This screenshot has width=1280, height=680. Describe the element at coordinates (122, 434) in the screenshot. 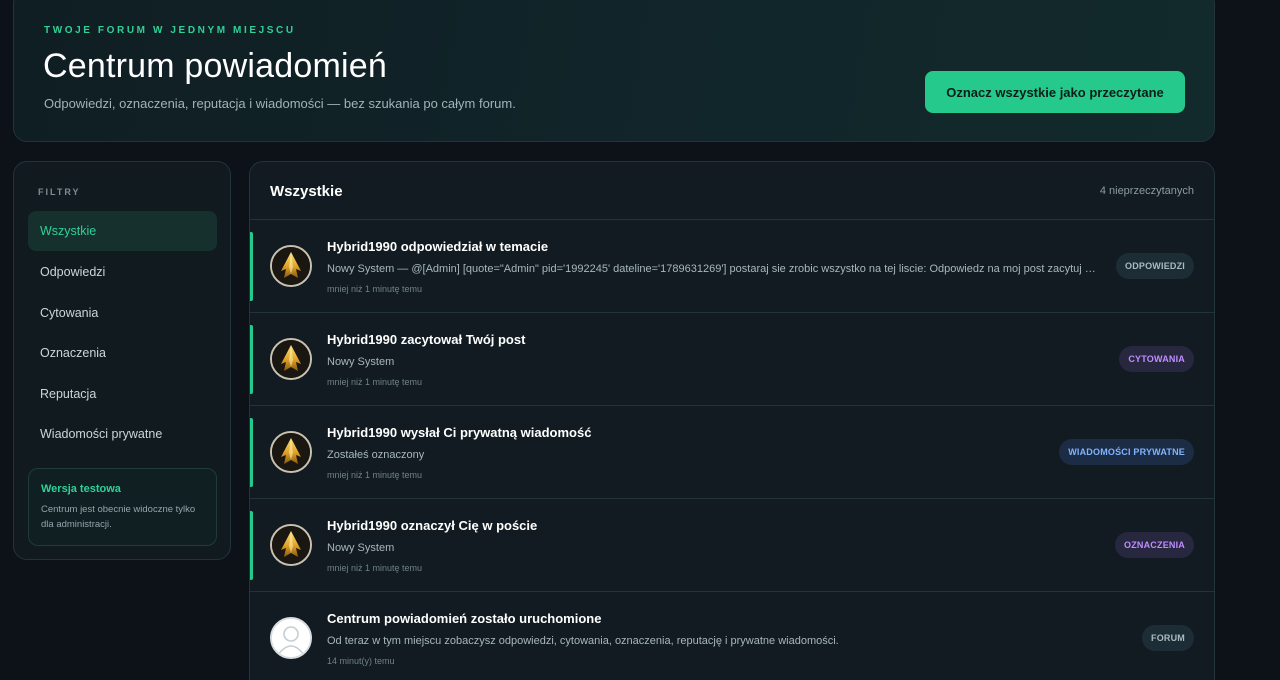

I see `filter-private-messages: Wiadomości prywatne` at that location.